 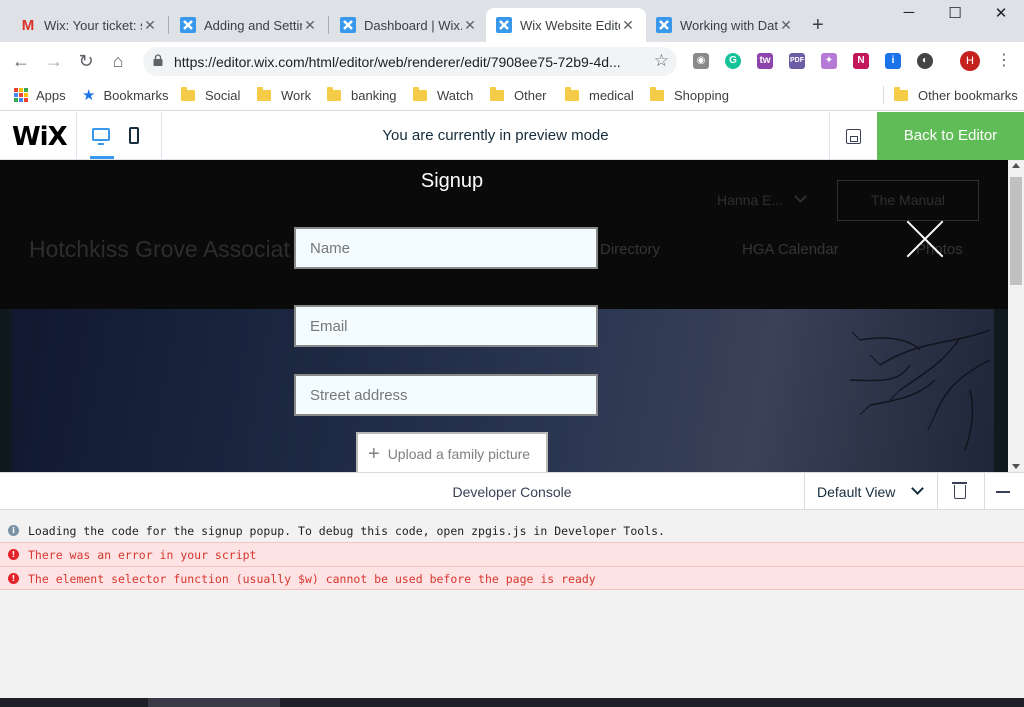 What do you see at coordinates (925, 61) in the screenshot?
I see `extension-circle-icon: ◐` at bounding box center [925, 61].